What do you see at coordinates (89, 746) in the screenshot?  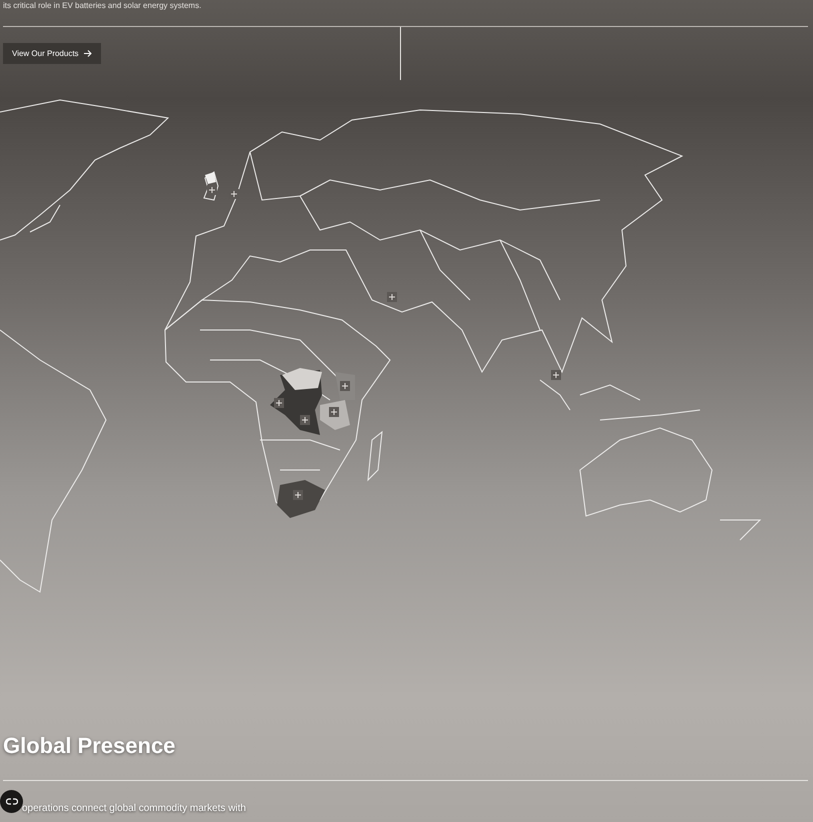 I see `section-title: Global Presence` at bounding box center [89, 746].